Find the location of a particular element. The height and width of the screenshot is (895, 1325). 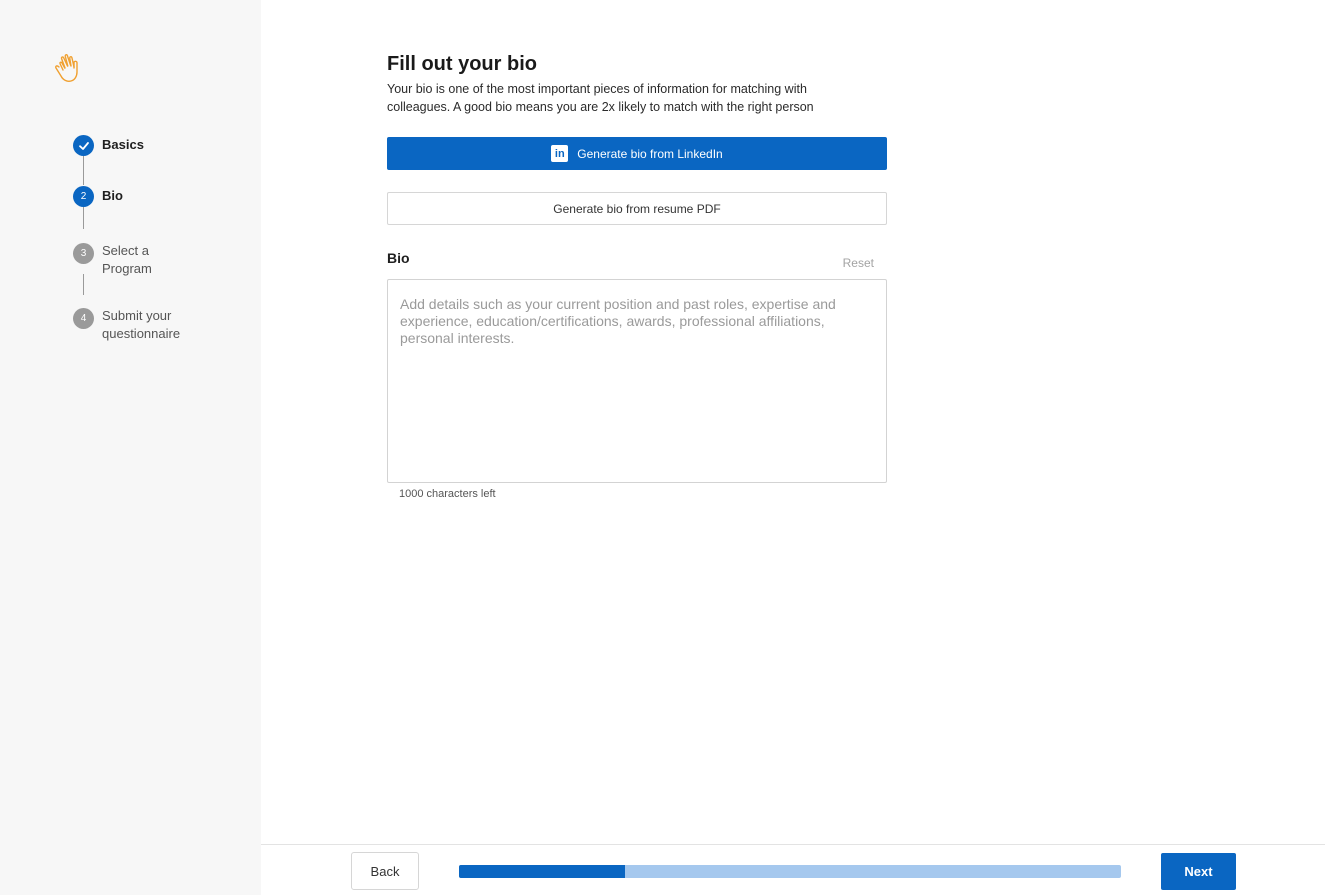

back-button: Back is located at coordinates (385, 871).